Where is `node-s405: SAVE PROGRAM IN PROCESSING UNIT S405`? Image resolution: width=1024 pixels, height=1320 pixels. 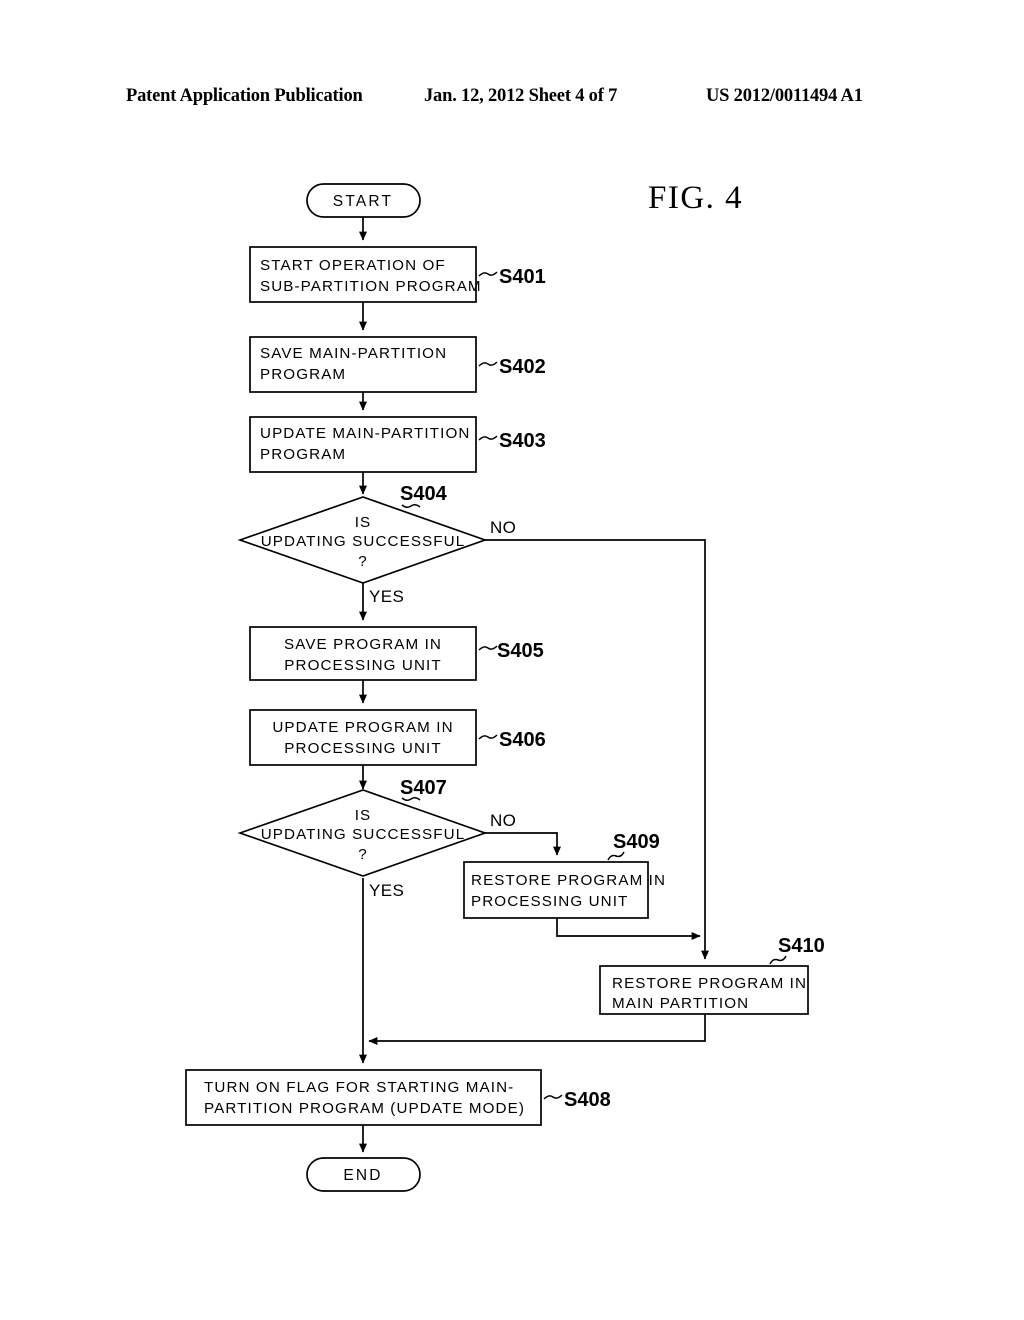
node-s405: SAVE PROGRAM IN PROCESSING UNIT S405 is located at coordinates (396, 653).